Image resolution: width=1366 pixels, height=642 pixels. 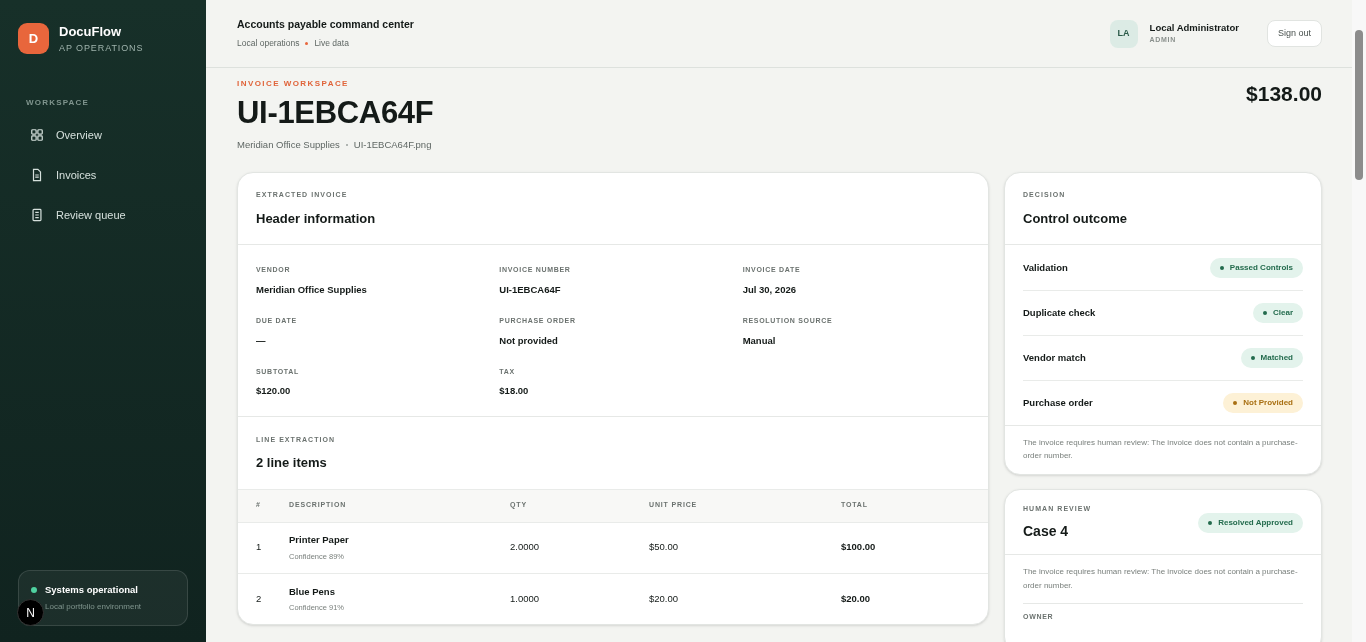 I want to click on scrollbar, so click(x=1359, y=321).